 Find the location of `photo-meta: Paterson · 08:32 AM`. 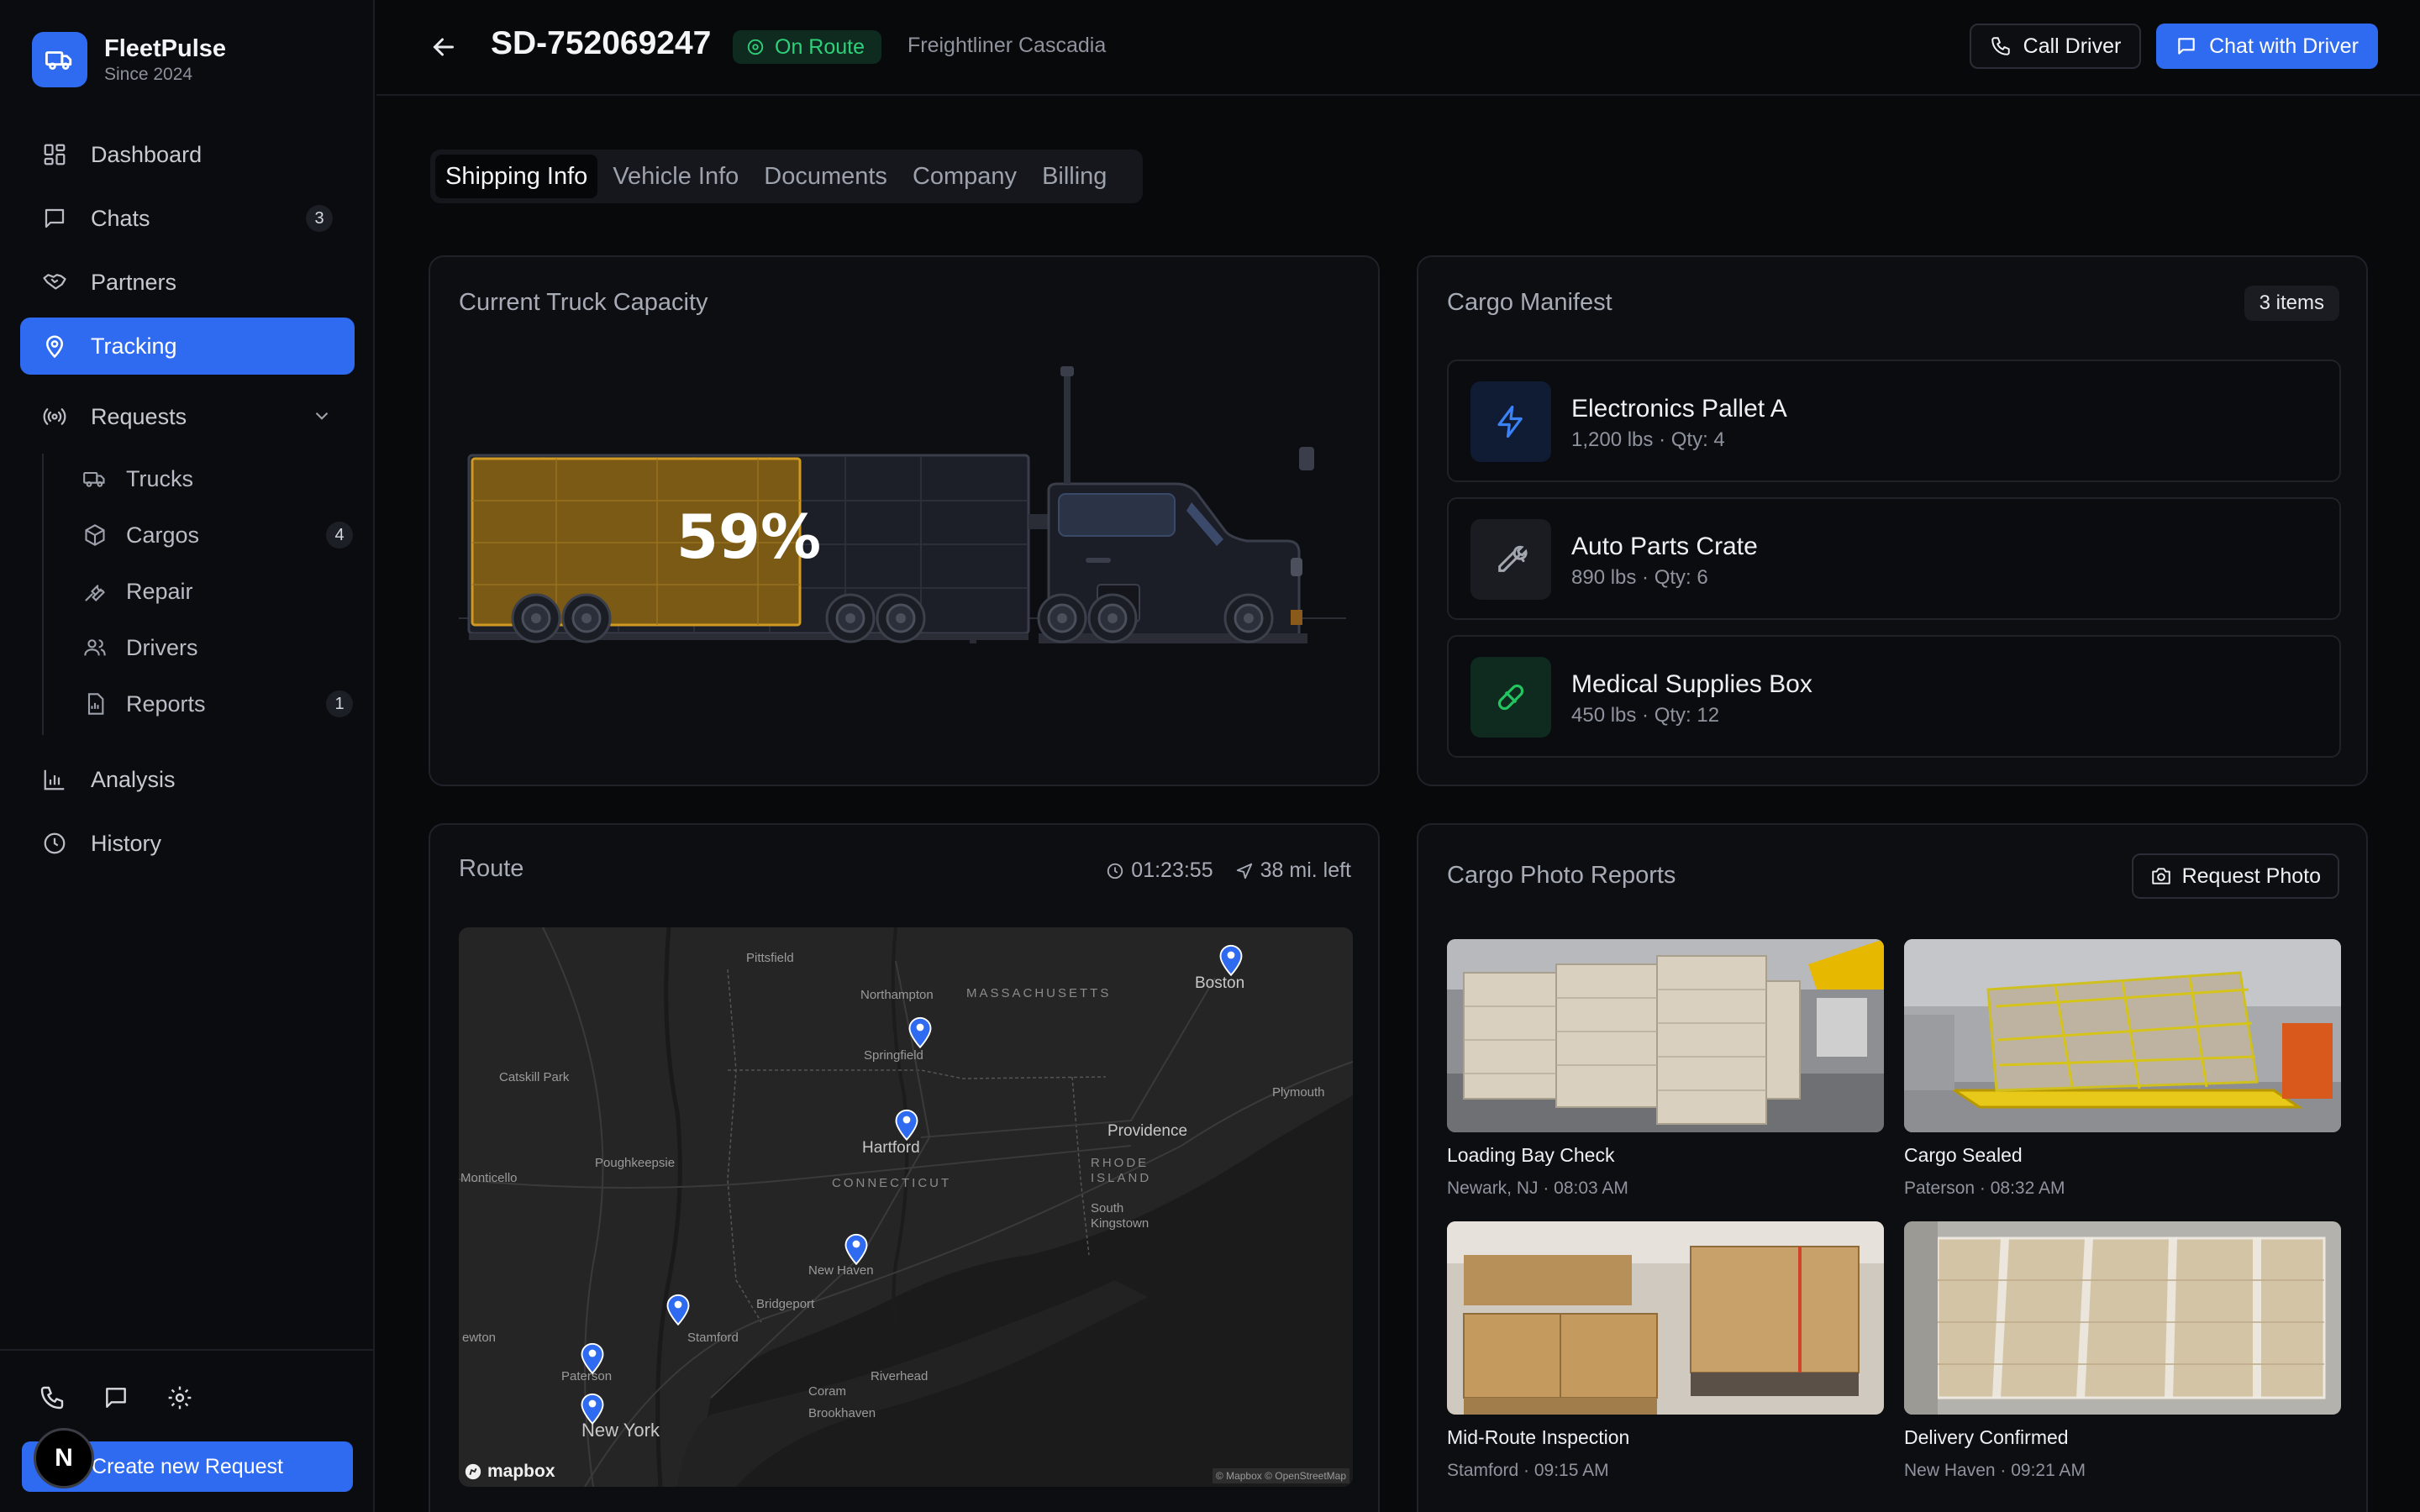

photo-meta: Paterson · 08:32 AM is located at coordinates (1984, 1188).